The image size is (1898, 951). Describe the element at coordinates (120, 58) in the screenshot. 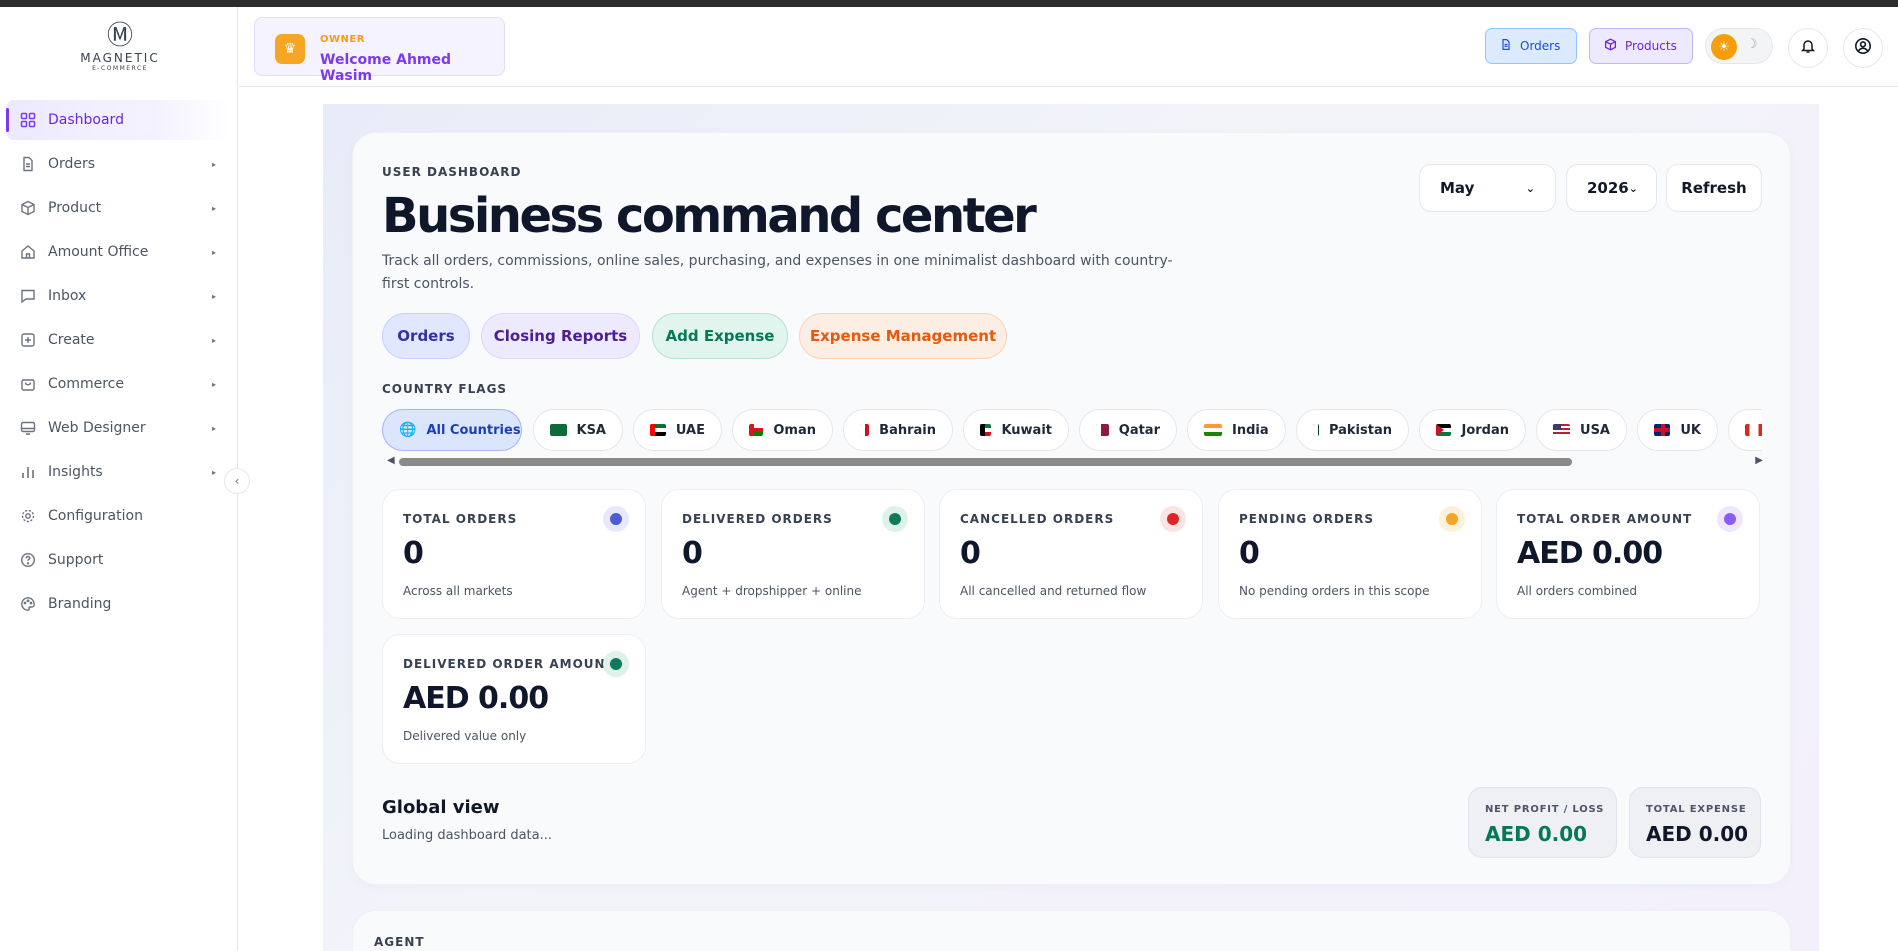

I see `brand-name: MAGNETIC` at that location.